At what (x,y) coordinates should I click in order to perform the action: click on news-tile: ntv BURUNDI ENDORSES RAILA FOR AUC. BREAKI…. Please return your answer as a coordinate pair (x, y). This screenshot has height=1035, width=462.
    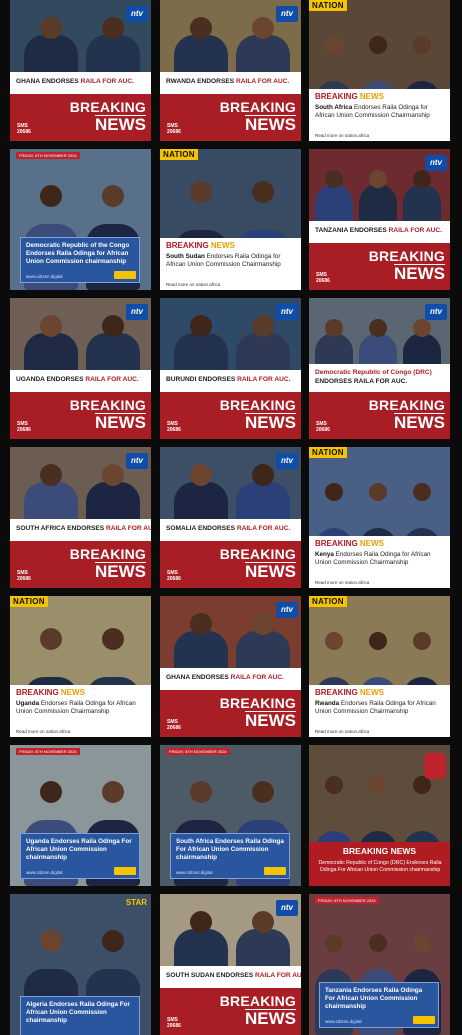
    Looking at the image, I should click on (230, 368).